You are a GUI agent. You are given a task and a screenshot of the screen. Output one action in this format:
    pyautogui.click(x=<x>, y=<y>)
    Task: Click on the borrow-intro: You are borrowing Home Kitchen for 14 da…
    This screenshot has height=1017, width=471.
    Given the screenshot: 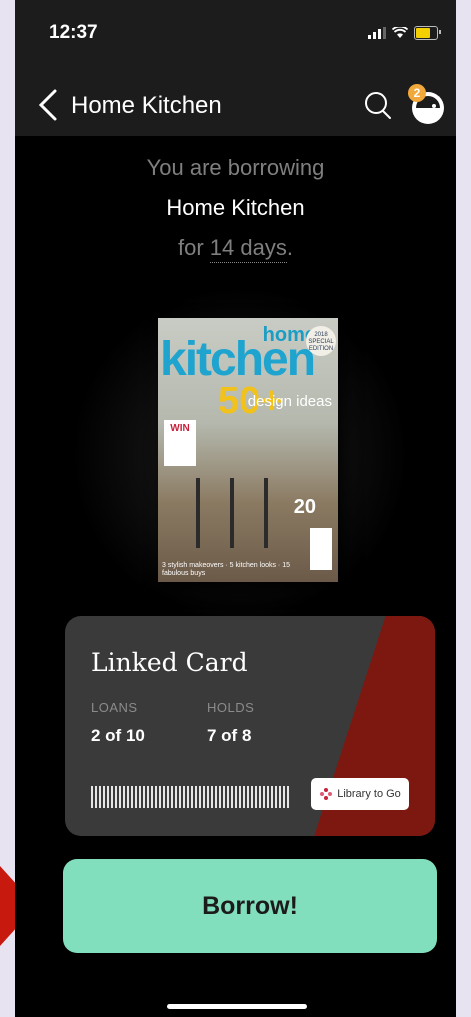 What is the action you would take?
    pyautogui.click(x=235, y=209)
    